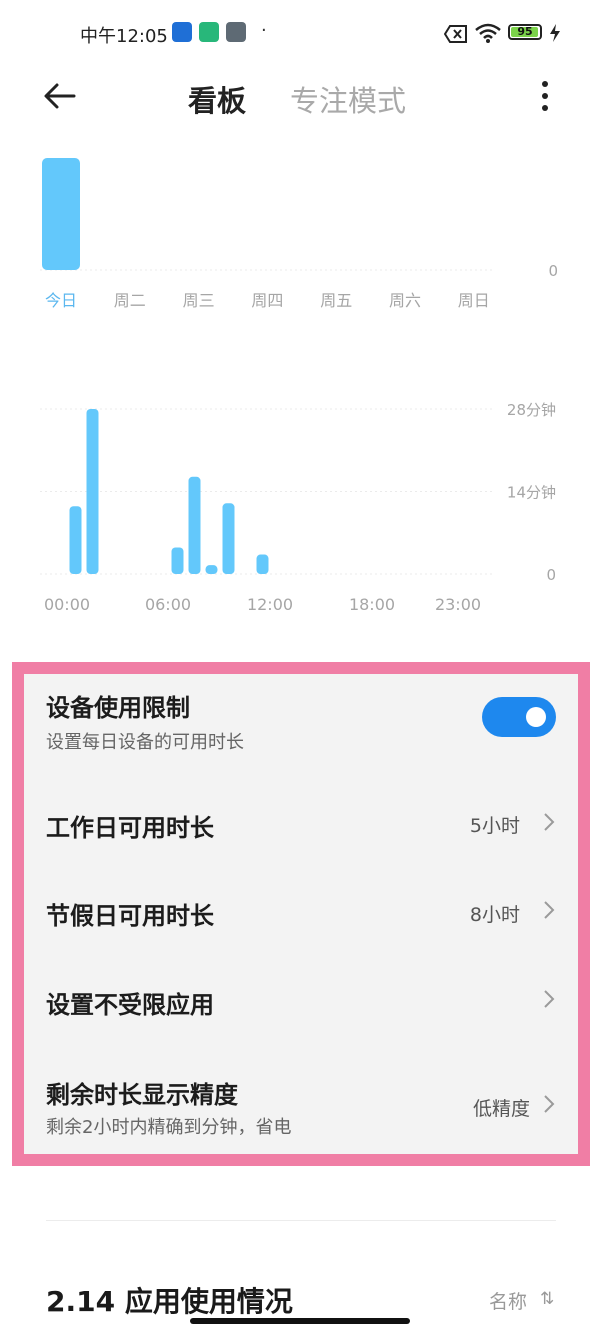 Image resolution: width=600 pixels, height=1333 pixels. What do you see at coordinates (488, 33) in the screenshot?
I see `wifi-icon` at bounding box center [488, 33].